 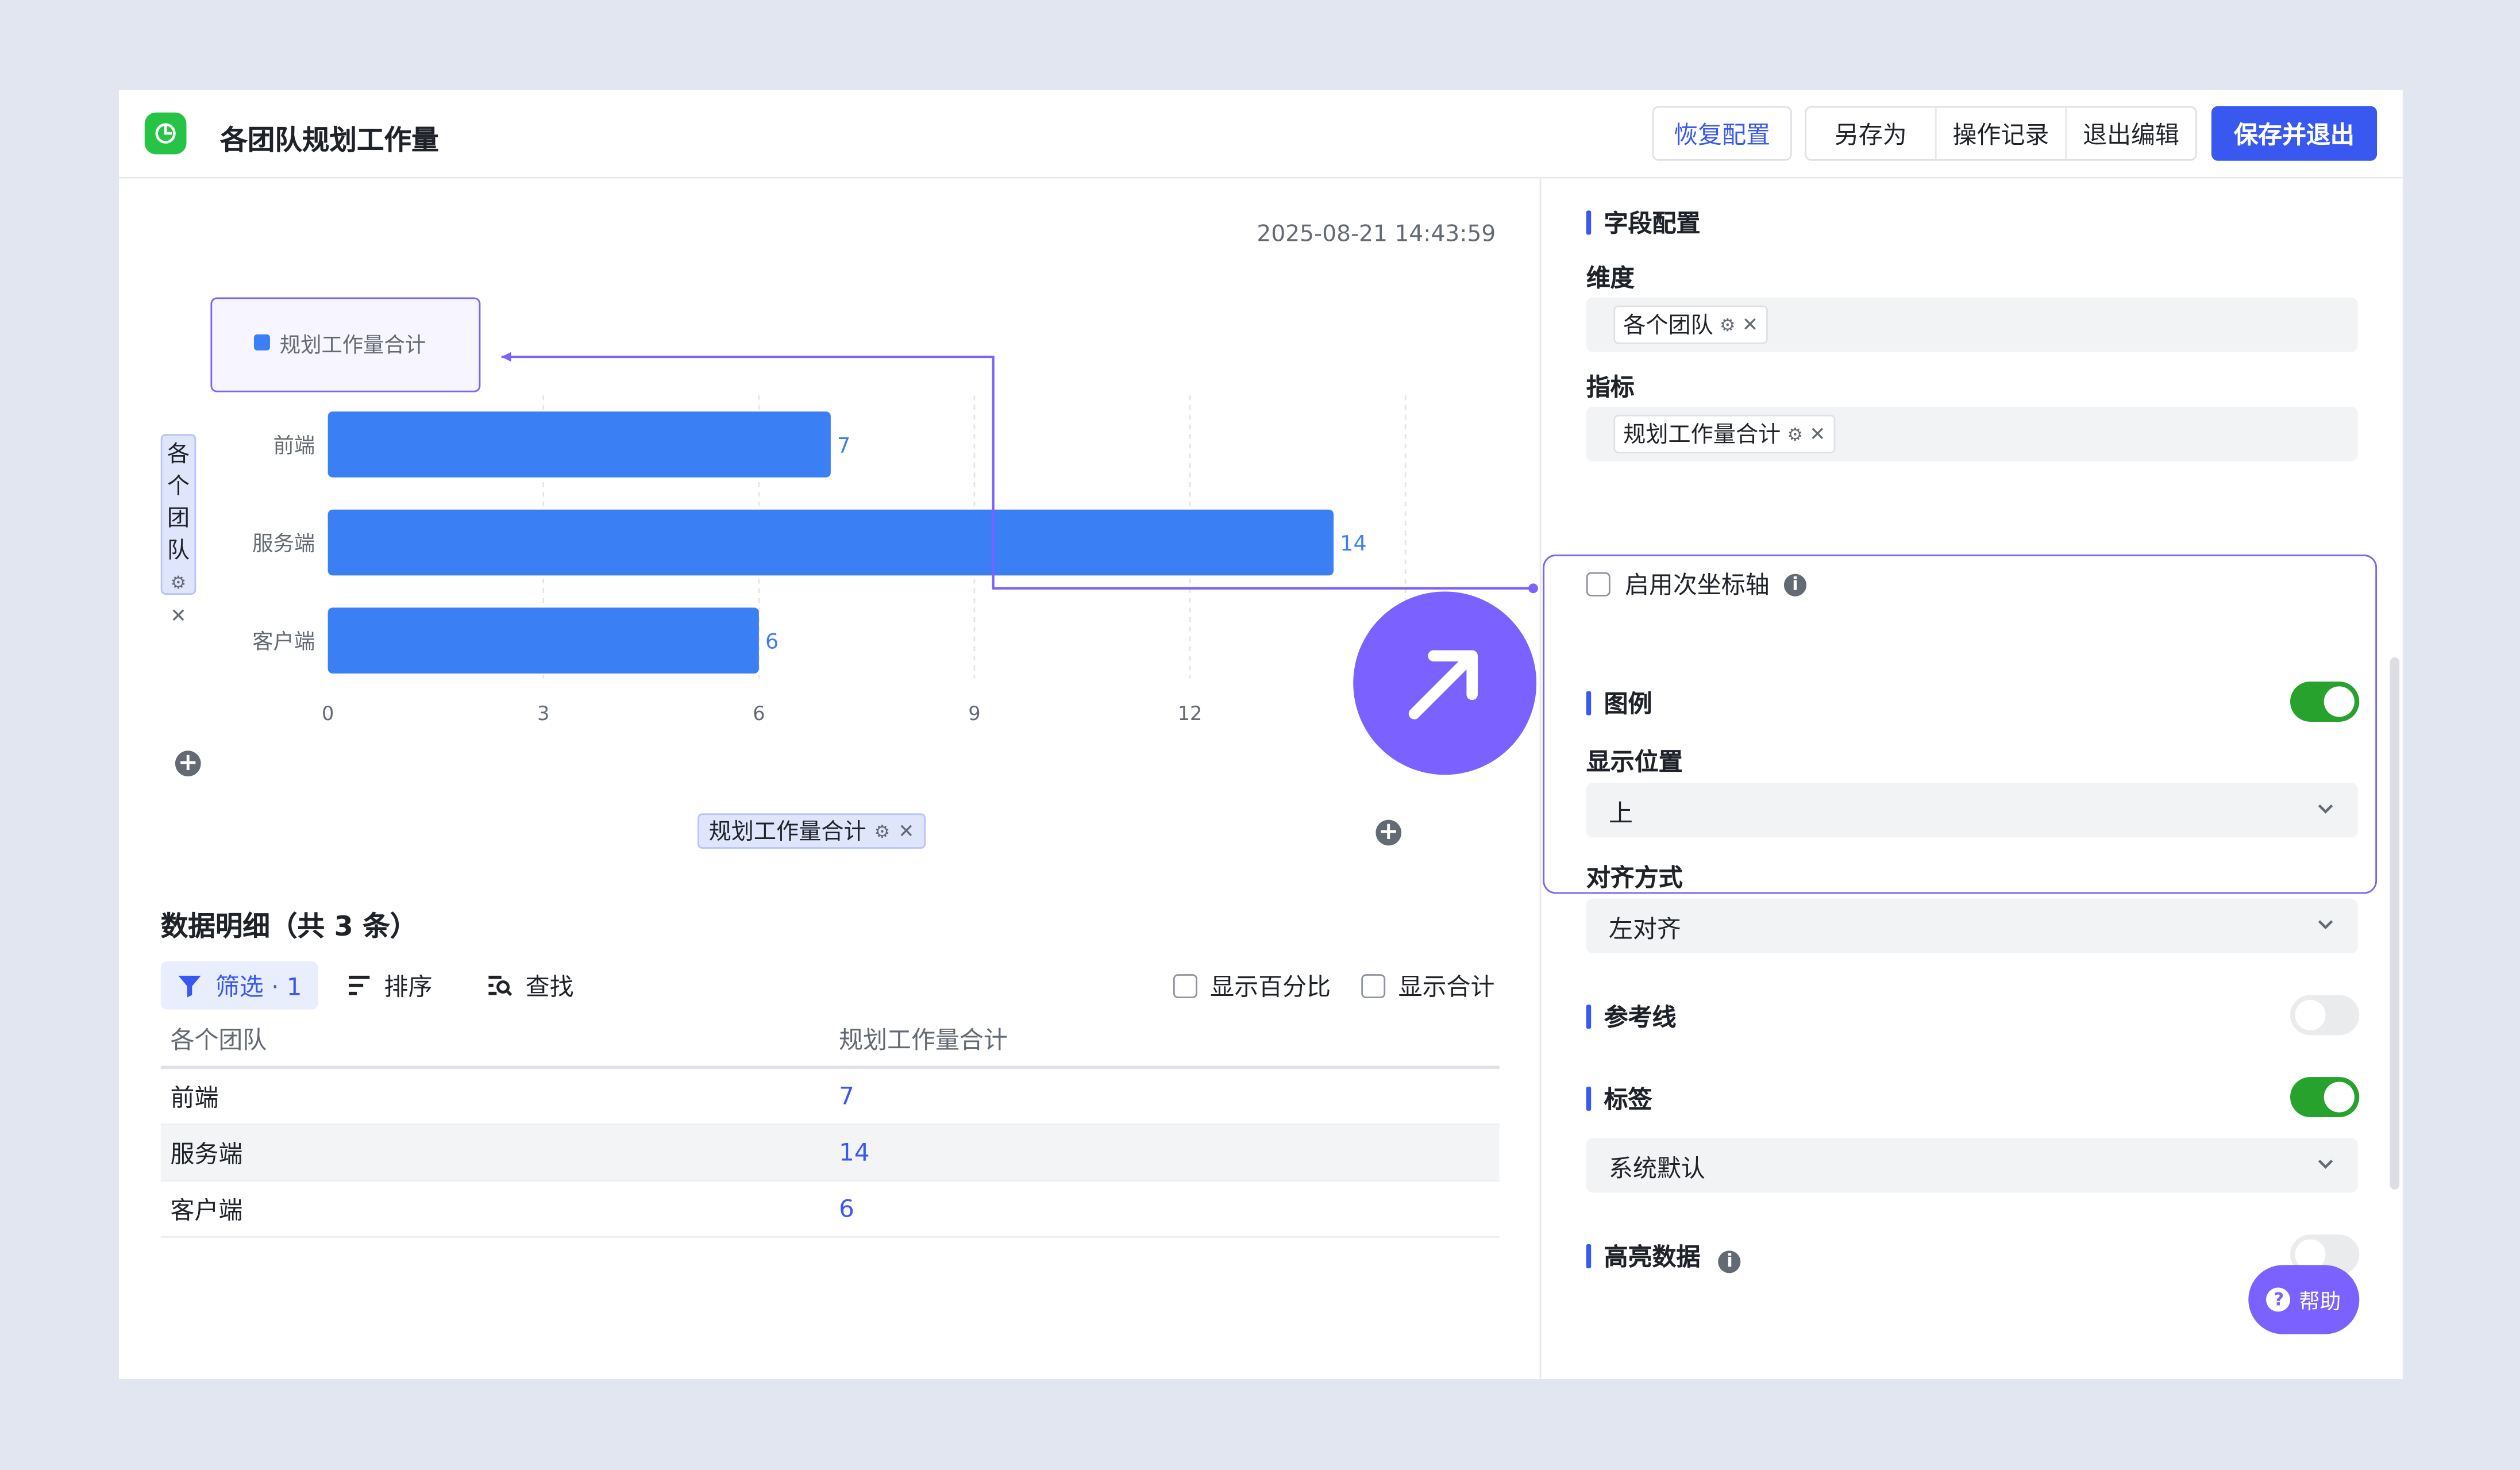 What do you see at coordinates (759, 713) in the screenshot?
I see `x-tick-label: 6` at bounding box center [759, 713].